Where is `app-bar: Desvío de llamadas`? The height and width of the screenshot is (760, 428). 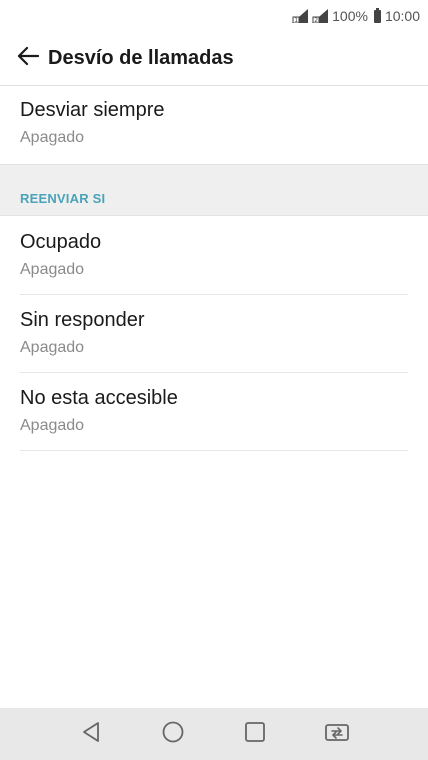 app-bar: Desvío de llamadas is located at coordinates (214, 59).